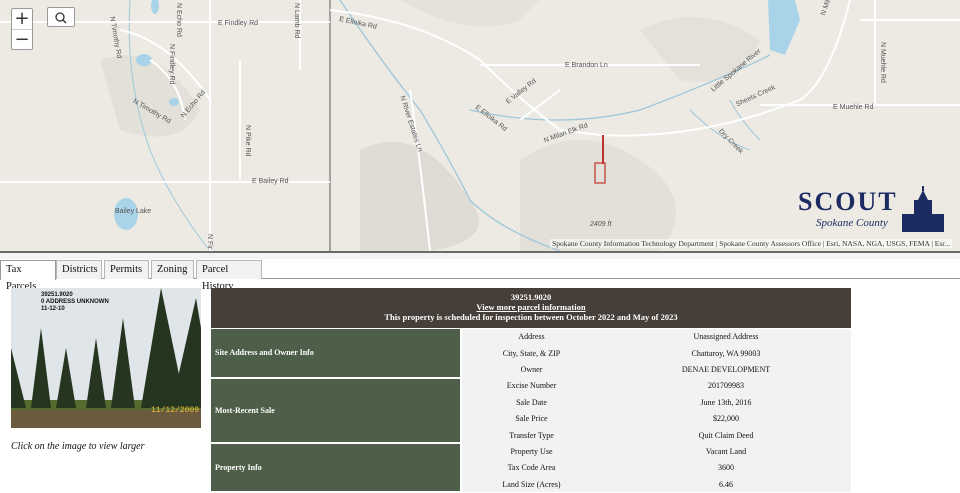  Describe the element at coordinates (531, 402) in the screenshot. I see `field-label: Sale Date` at that location.